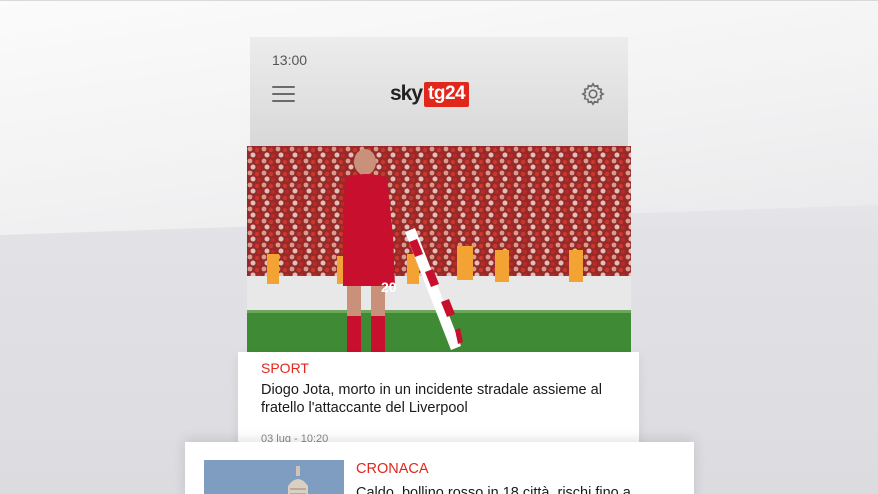 The width and height of the screenshot is (878, 494). Describe the element at coordinates (389, 287) in the screenshot. I see `player-number: 20` at that location.